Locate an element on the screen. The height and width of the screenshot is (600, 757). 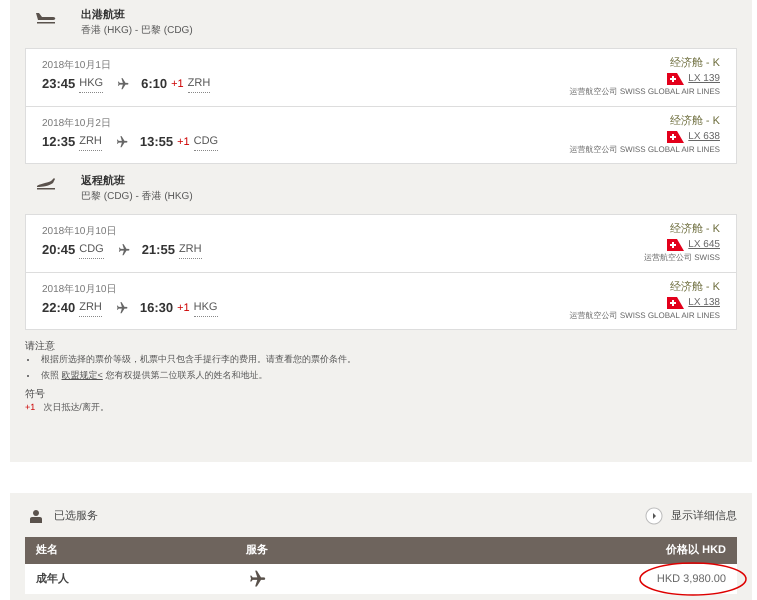
plane-takeoff-icon is located at coordinates (46, 18).